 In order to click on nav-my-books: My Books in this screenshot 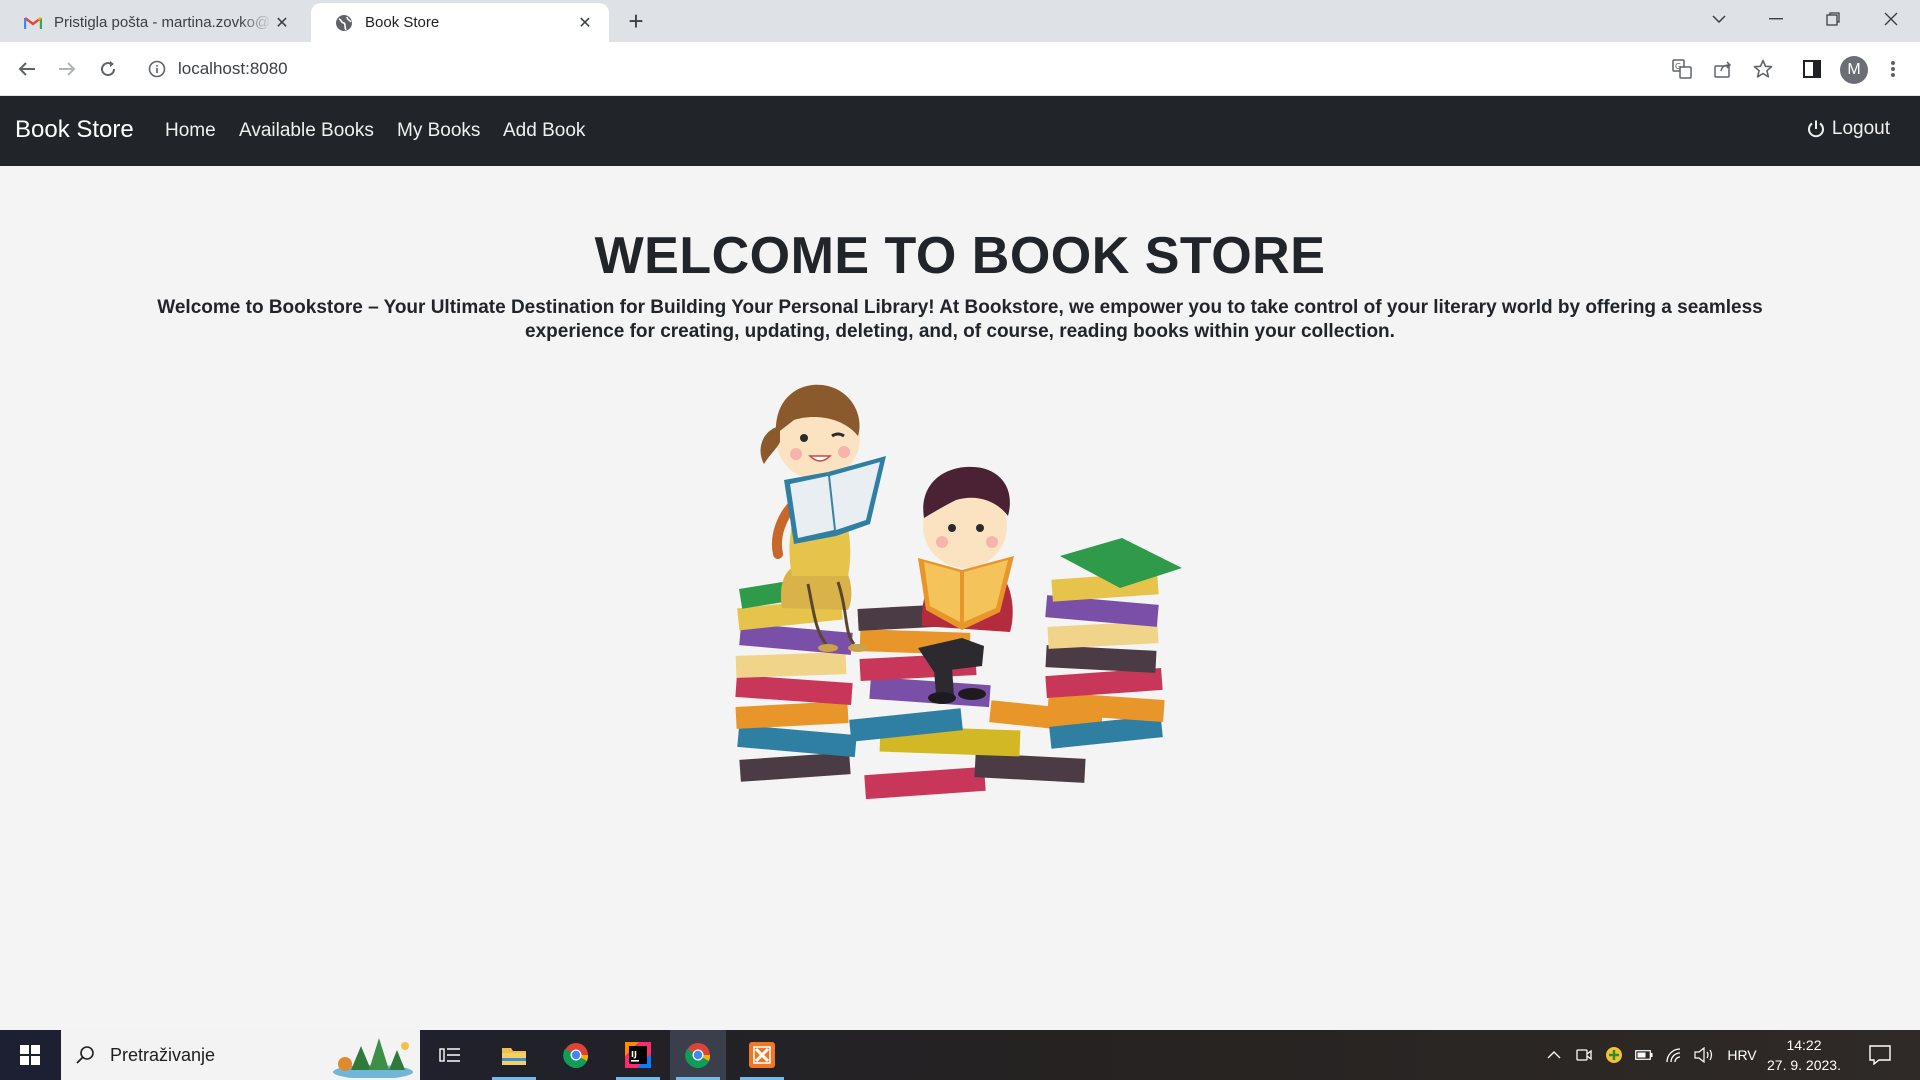, I will do `click(438, 131)`.